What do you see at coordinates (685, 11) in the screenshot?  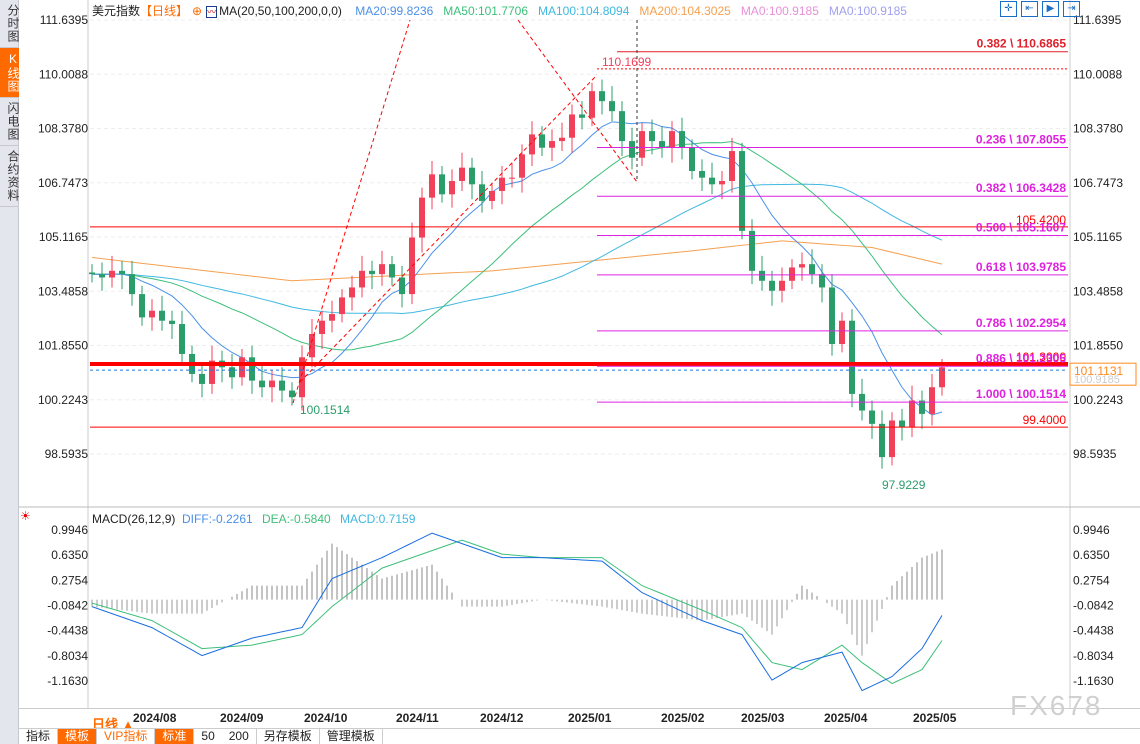 I see `ma-value-label: MA200:104.3025` at bounding box center [685, 11].